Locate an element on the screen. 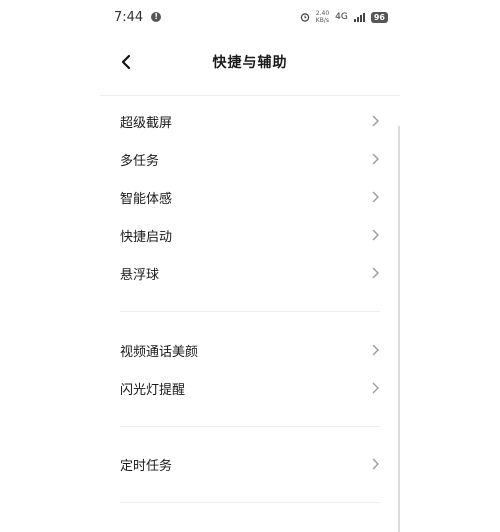 This screenshot has height=532, width=500. list-item-label: 智能体感 is located at coordinates (146, 199).